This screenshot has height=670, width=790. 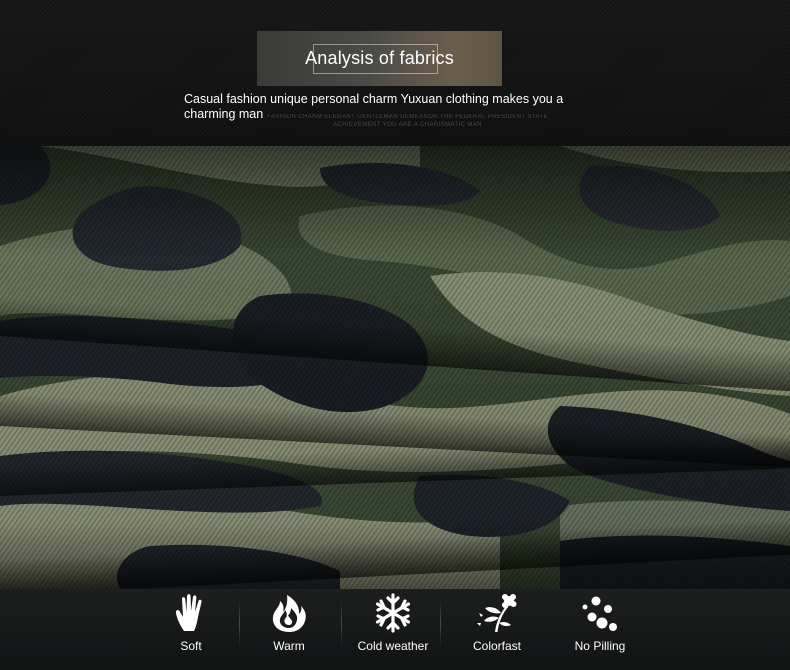 What do you see at coordinates (289, 611) in the screenshot?
I see `flame-icon` at bounding box center [289, 611].